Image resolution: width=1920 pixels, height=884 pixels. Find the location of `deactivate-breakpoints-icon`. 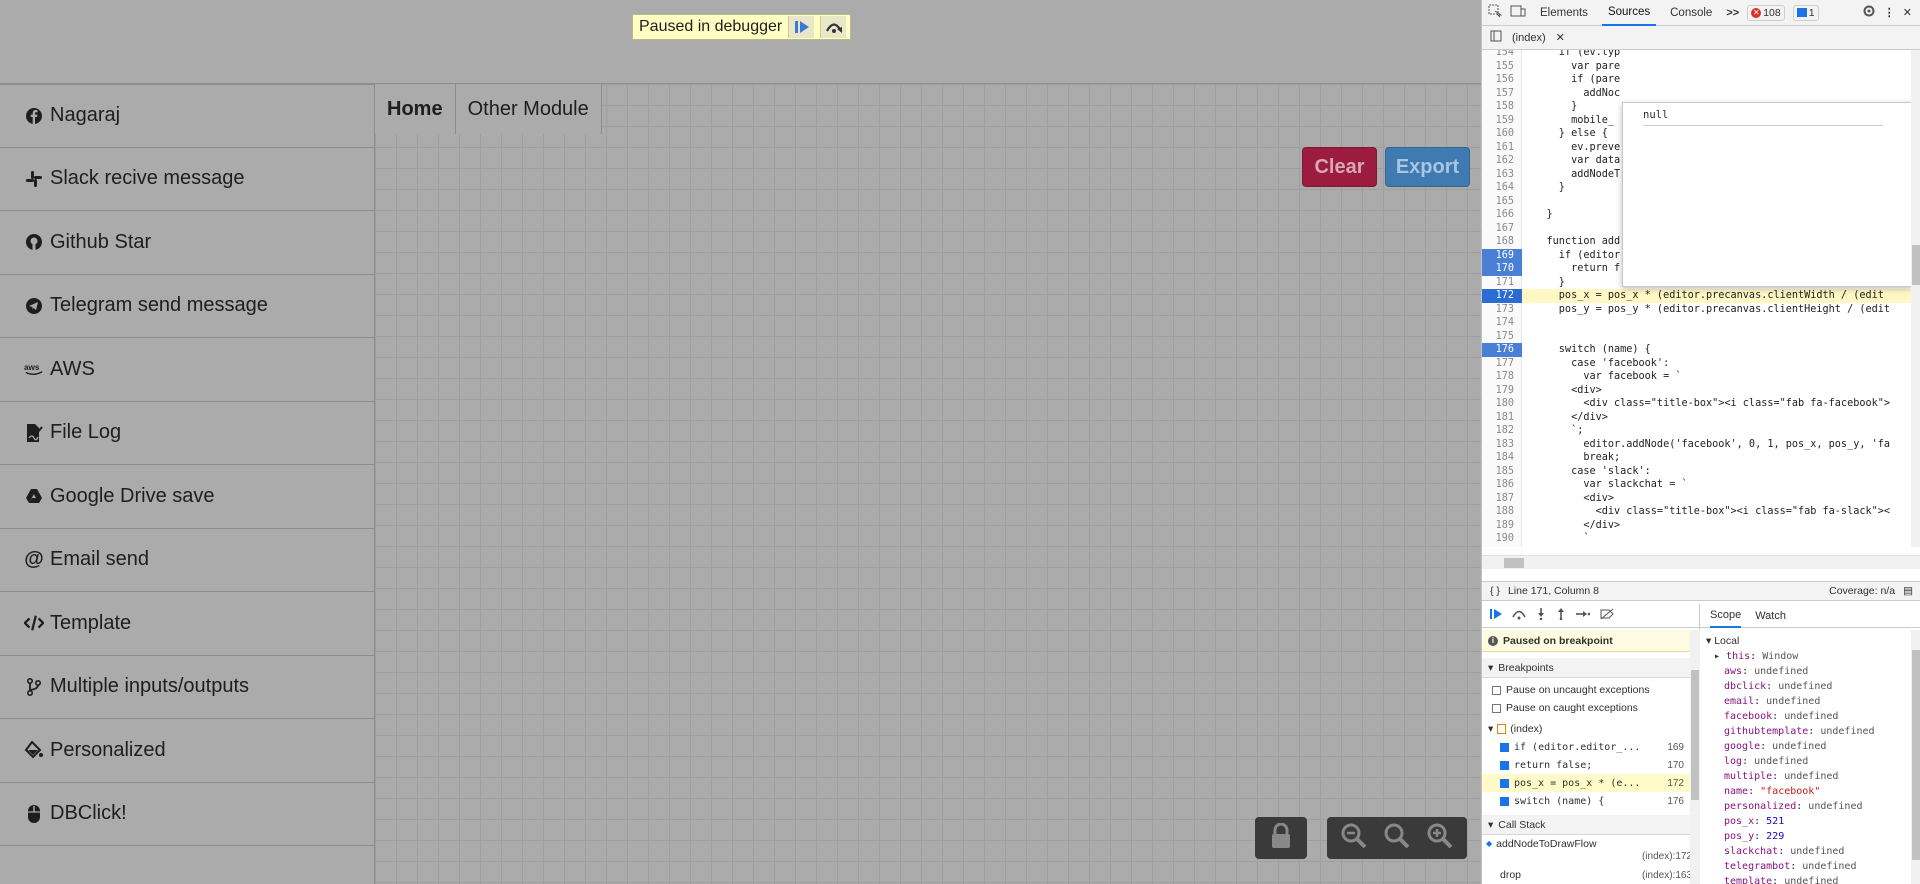

deactivate-breakpoints-icon is located at coordinates (1607, 615).